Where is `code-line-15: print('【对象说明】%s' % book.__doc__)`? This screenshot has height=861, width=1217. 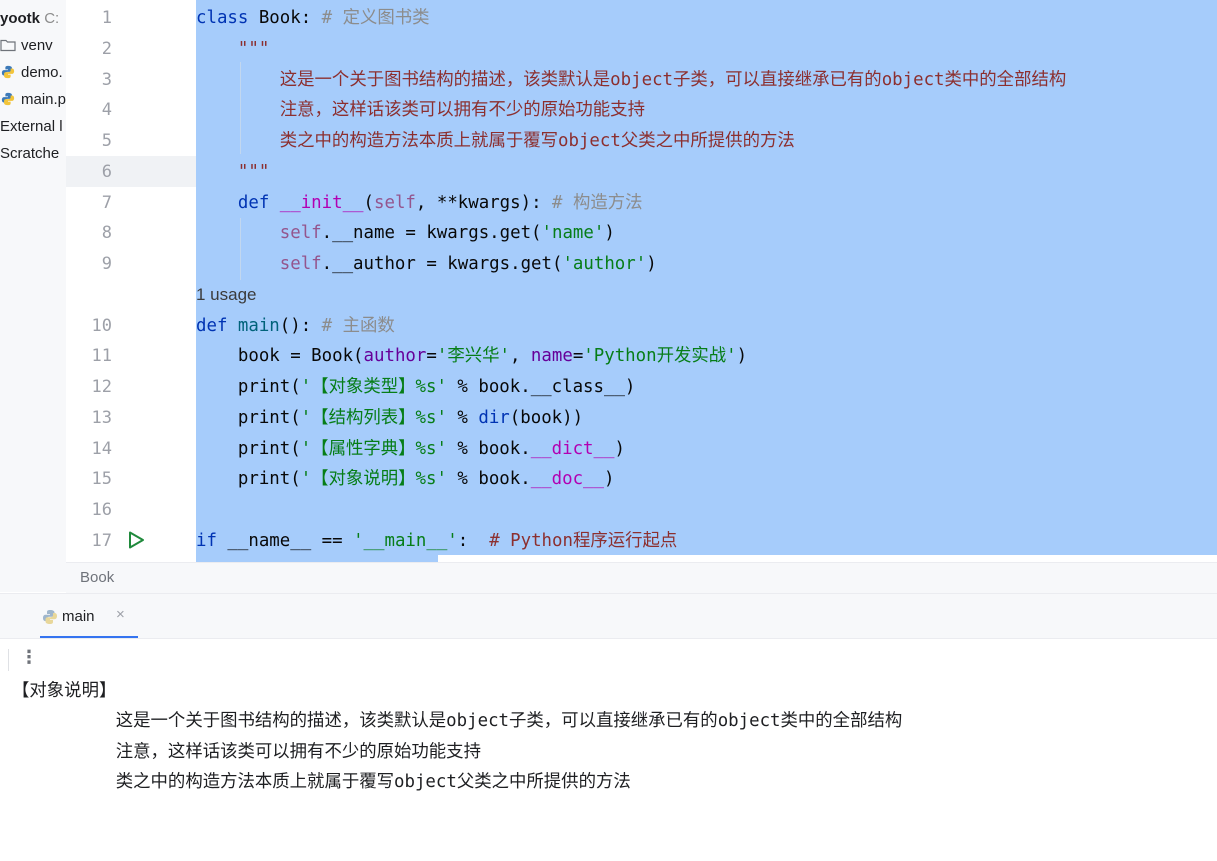
code-line-15: print('【对象说明】%s' % book.__doc__) is located at coordinates (405, 479).